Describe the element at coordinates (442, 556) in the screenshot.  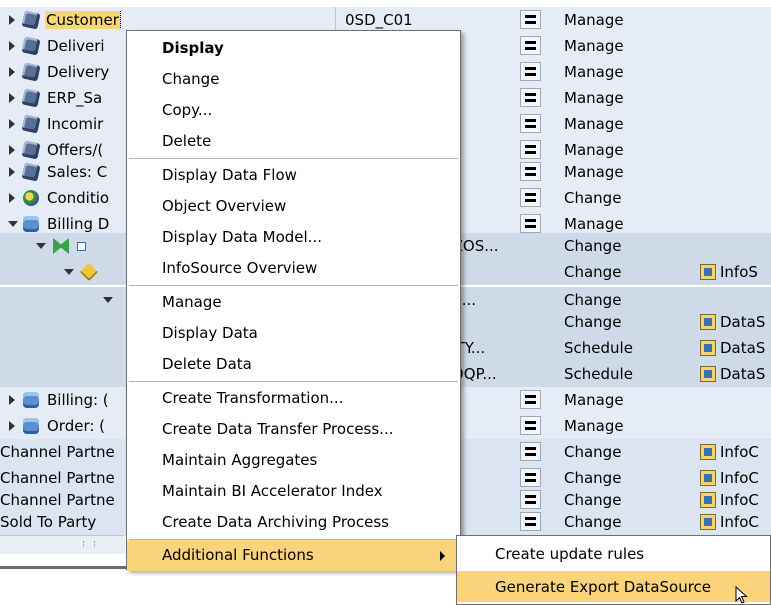
I see `submenu-arrow-icon` at that location.